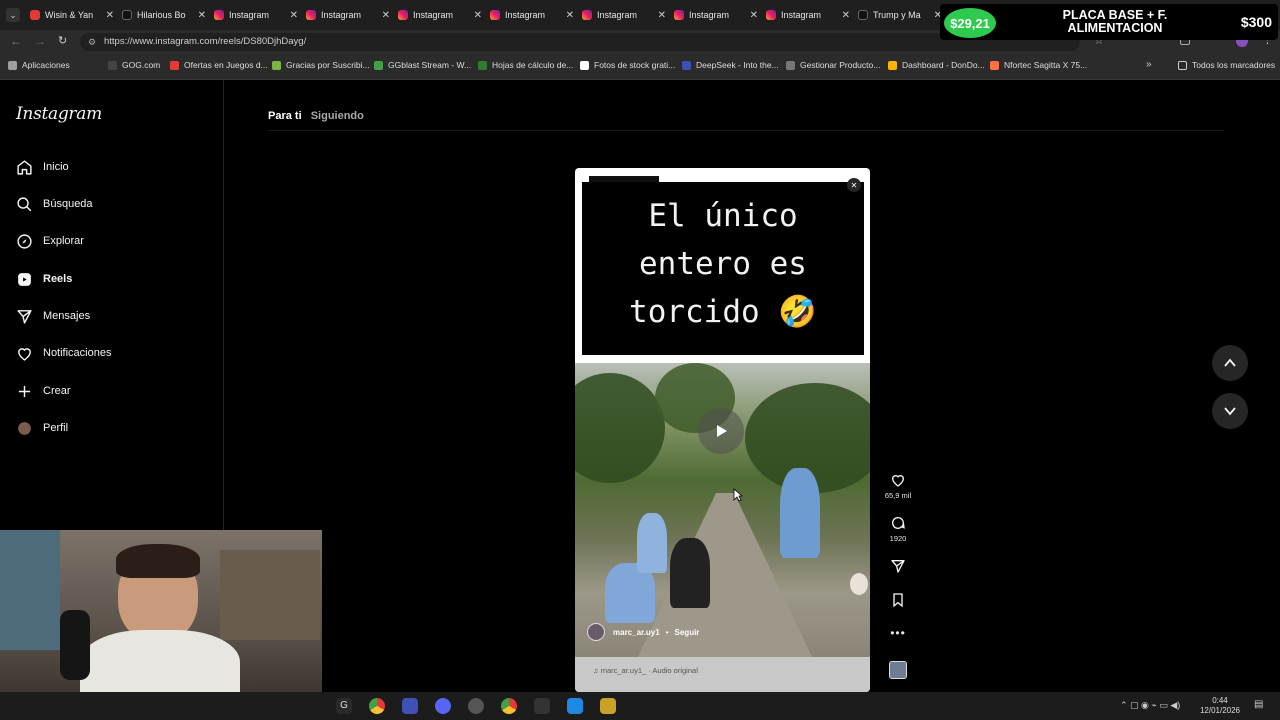 This screenshot has height=720, width=1280. I want to click on follow-button: Seguir, so click(687, 632).